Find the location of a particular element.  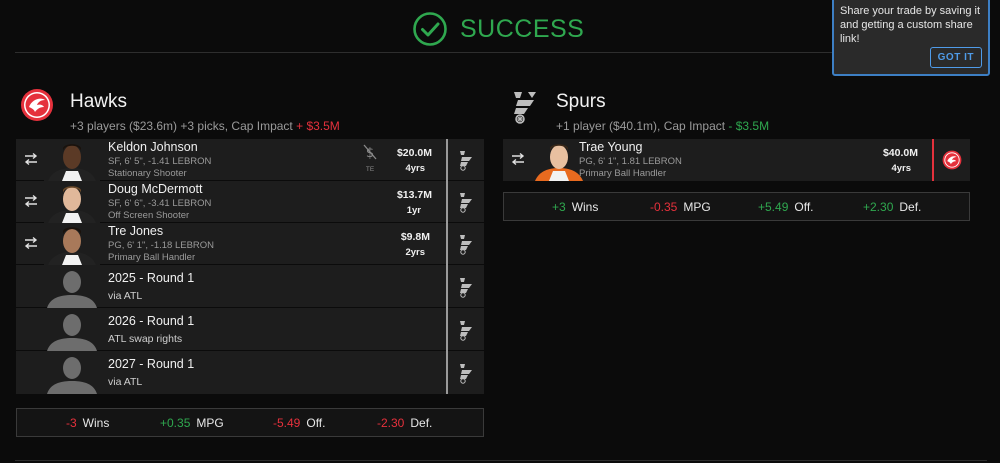

trade-exception: $ TE is located at coordinates (370, 158).